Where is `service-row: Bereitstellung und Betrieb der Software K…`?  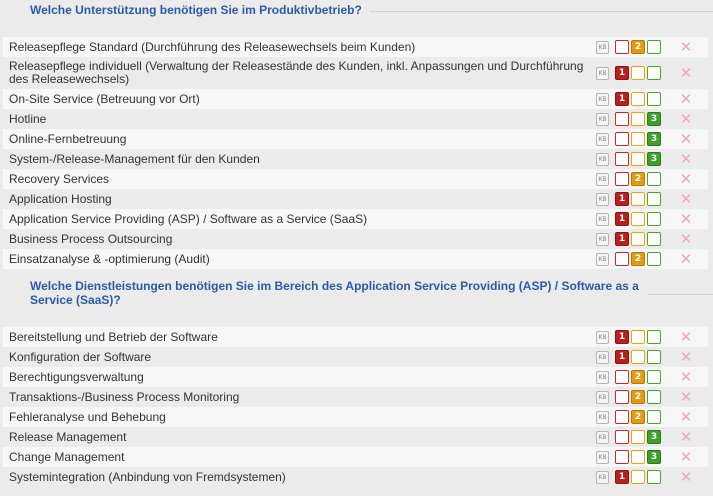 service-row: Bereitstellung und Betrieb der Software K… is located at coordinates (355, 337).